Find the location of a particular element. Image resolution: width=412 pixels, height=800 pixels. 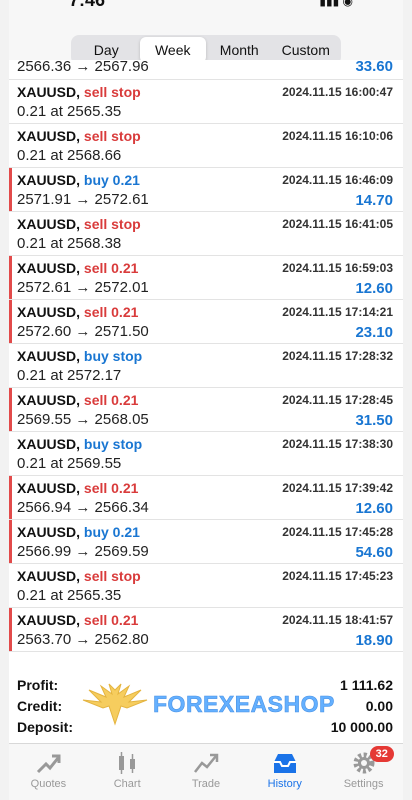

timestamp: 2024.11.15 18:41:57 is located at coordinates (337, 620).